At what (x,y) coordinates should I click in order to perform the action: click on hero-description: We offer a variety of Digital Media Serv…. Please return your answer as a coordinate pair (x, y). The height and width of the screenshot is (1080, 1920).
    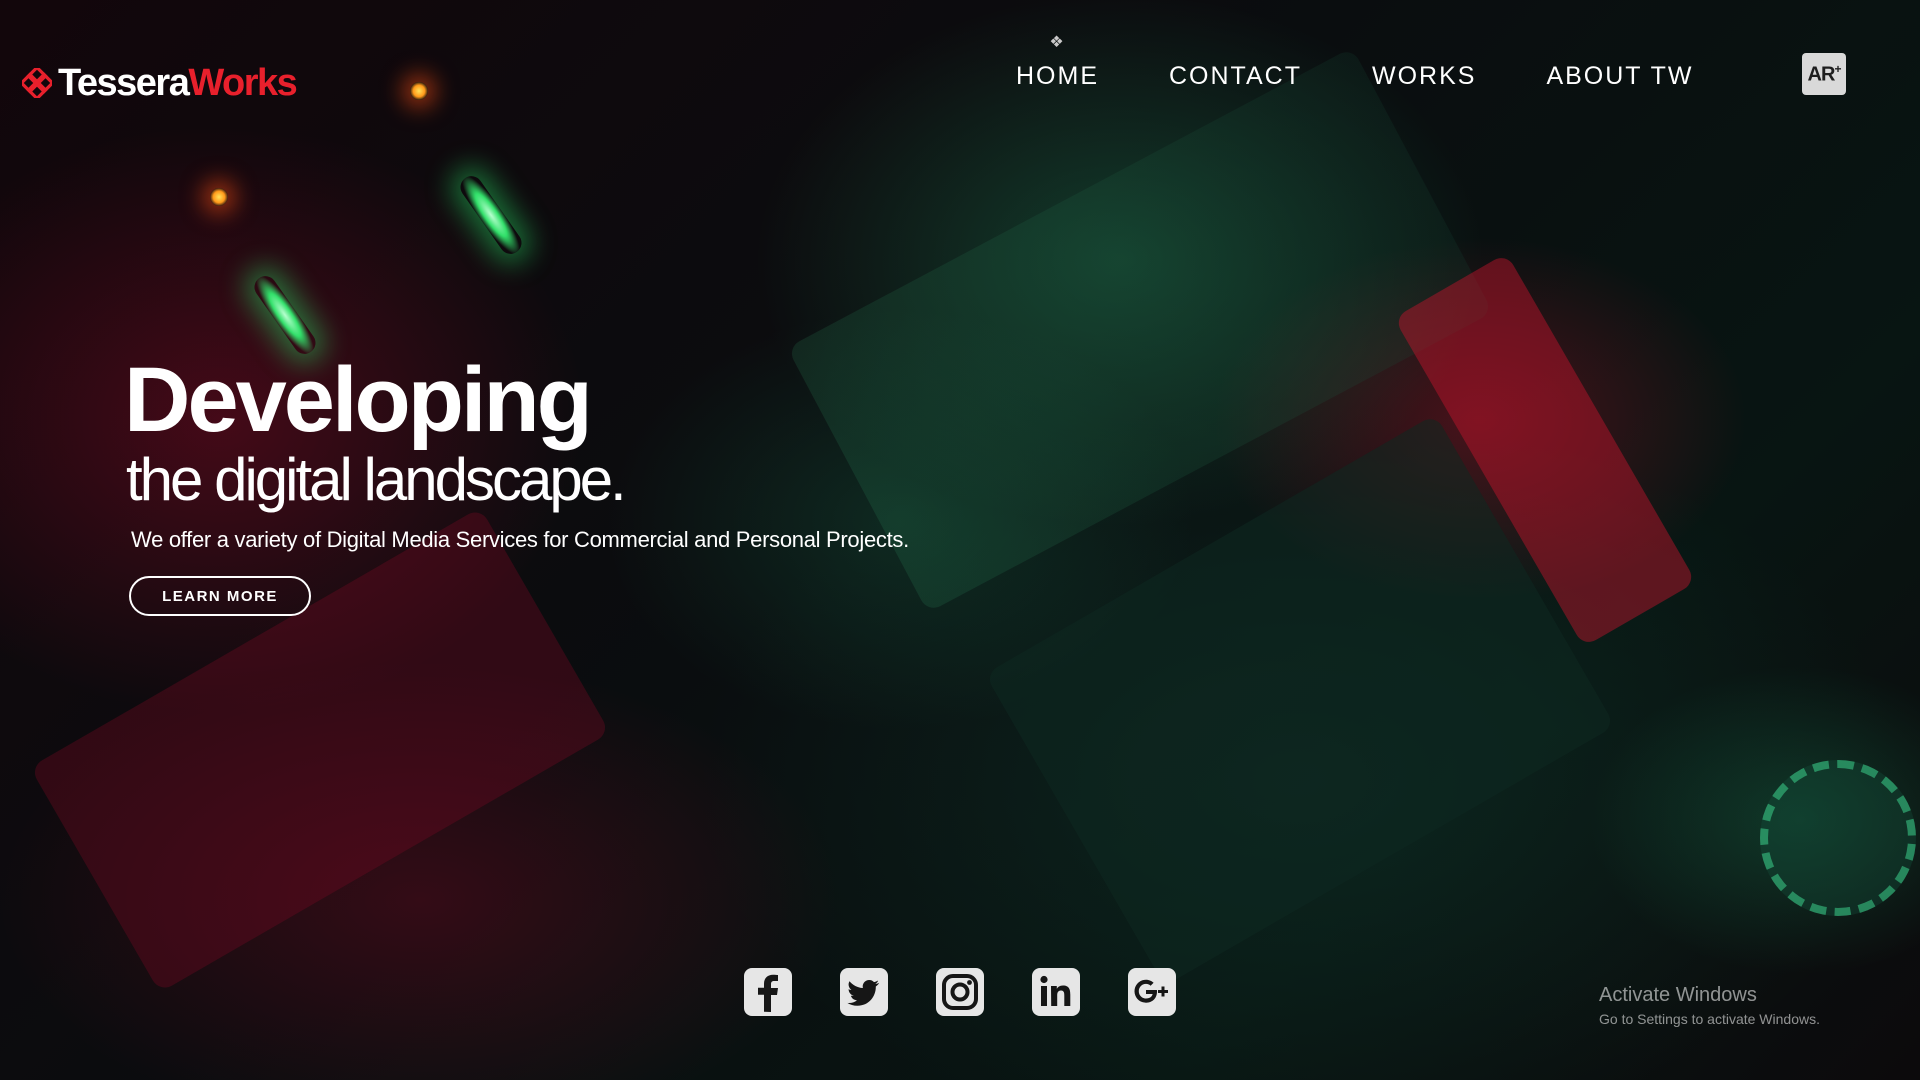
    Looking at the image, I should click on (520, 539).